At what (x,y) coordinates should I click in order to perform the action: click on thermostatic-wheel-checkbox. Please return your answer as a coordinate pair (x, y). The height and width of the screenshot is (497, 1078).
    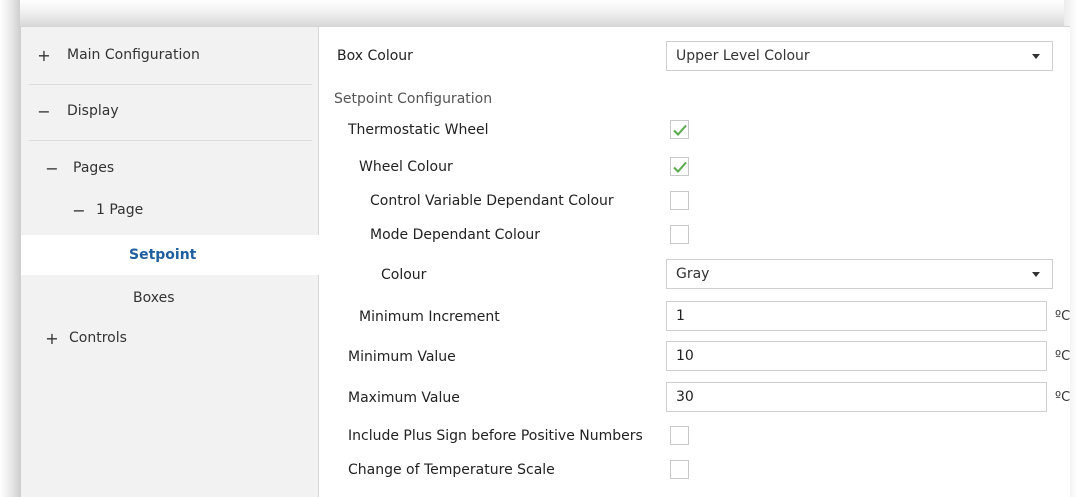
    Looking at the image, I should click on (679, 129).